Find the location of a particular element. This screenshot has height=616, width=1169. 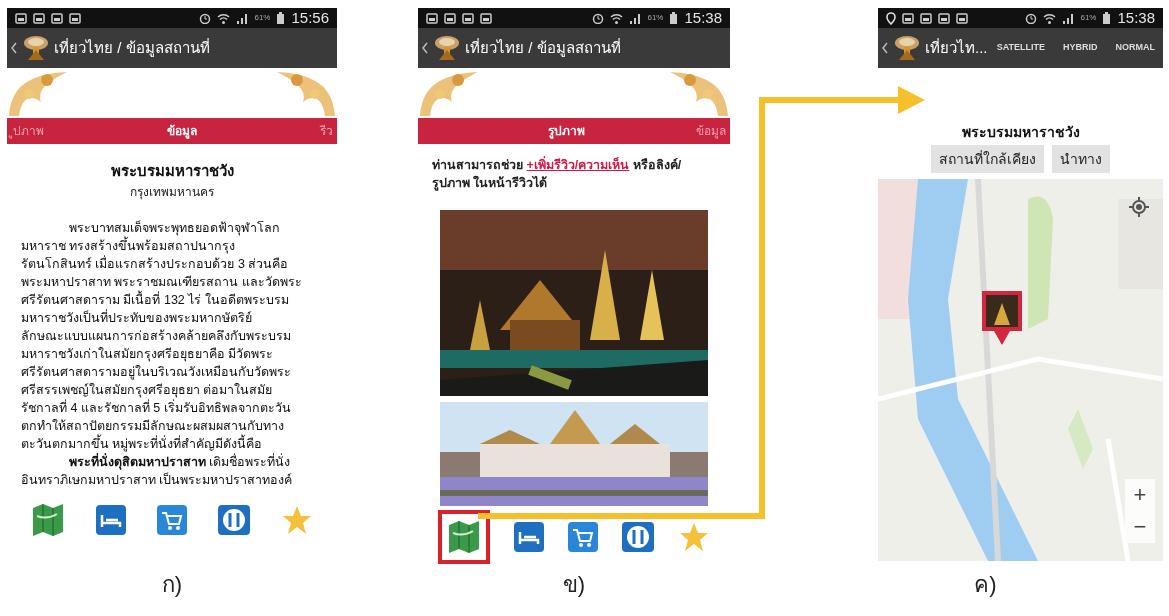

map-action-button: สถานที่ใกล้เคียง is located at coordinates (987, 159).